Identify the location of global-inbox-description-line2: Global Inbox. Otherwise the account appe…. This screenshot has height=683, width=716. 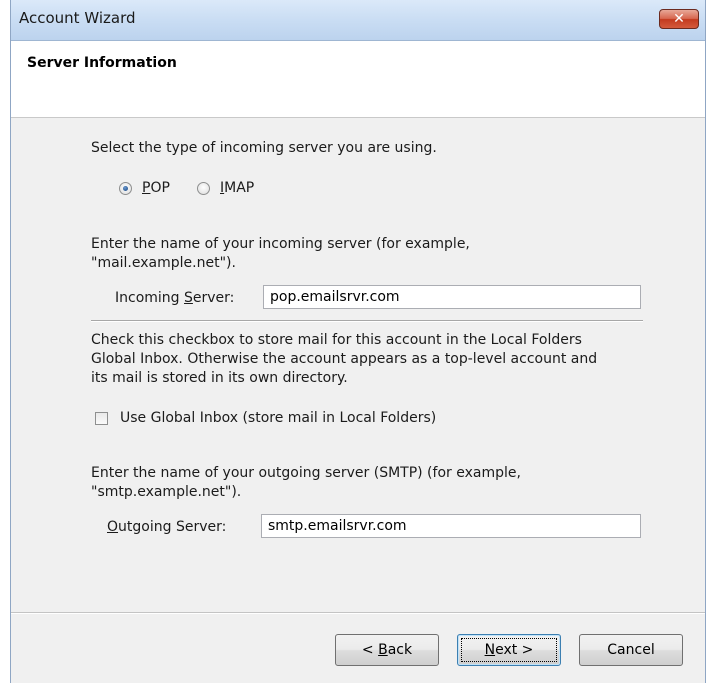
(344, 359).